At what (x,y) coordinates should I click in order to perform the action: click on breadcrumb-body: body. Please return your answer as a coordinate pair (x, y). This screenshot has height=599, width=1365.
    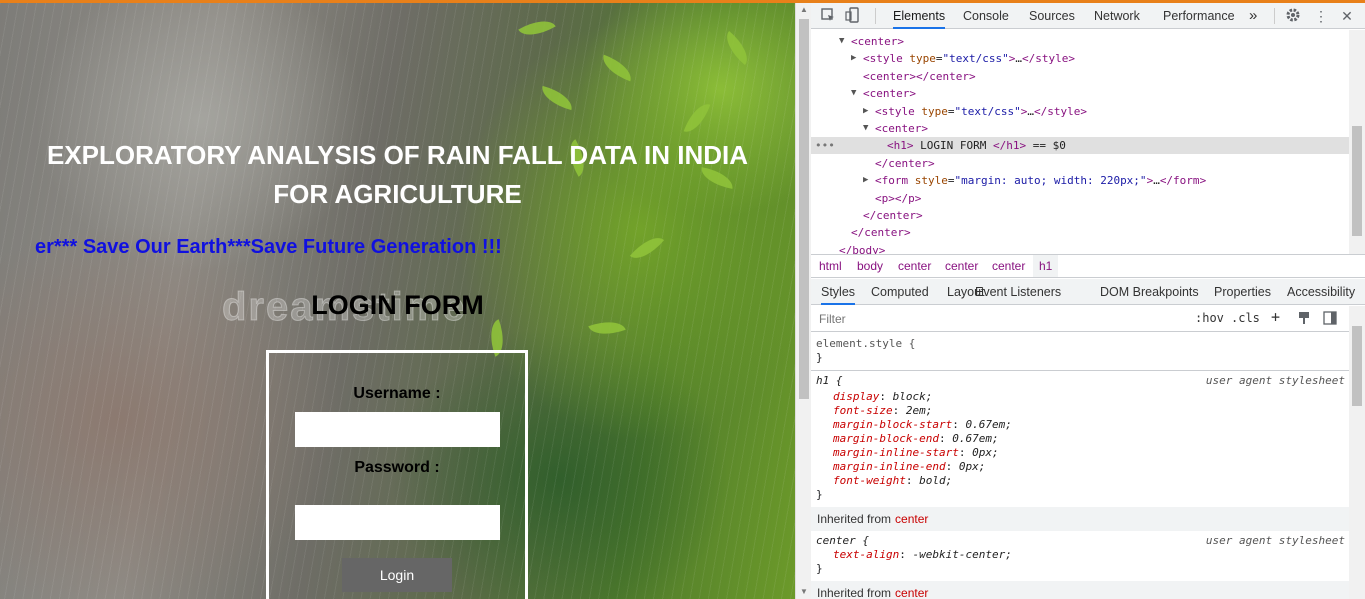
    Looking at the image, I should click on (870, 266).